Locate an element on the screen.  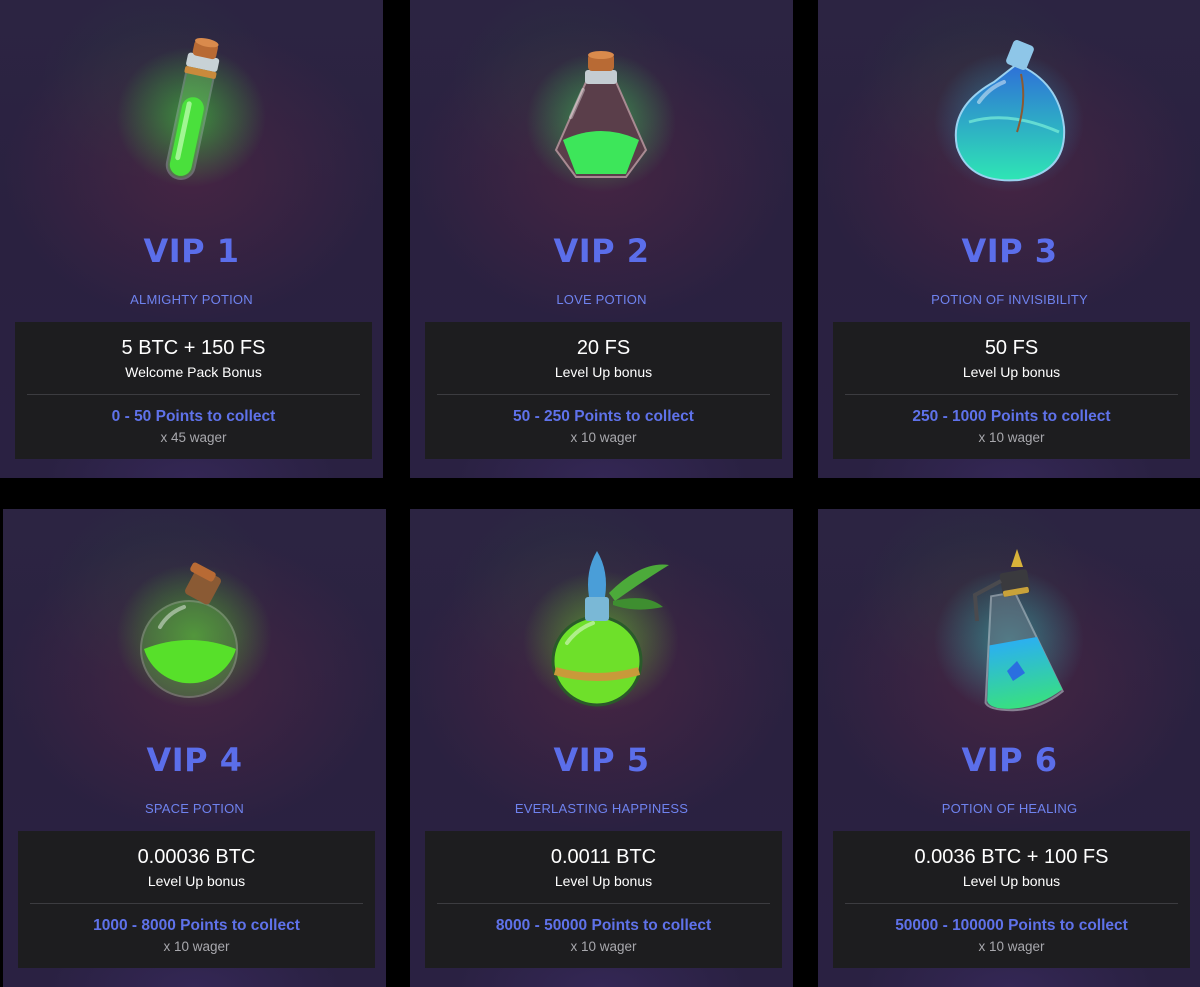
bonus-value: 20 FS is located at coordinates (603, 348).